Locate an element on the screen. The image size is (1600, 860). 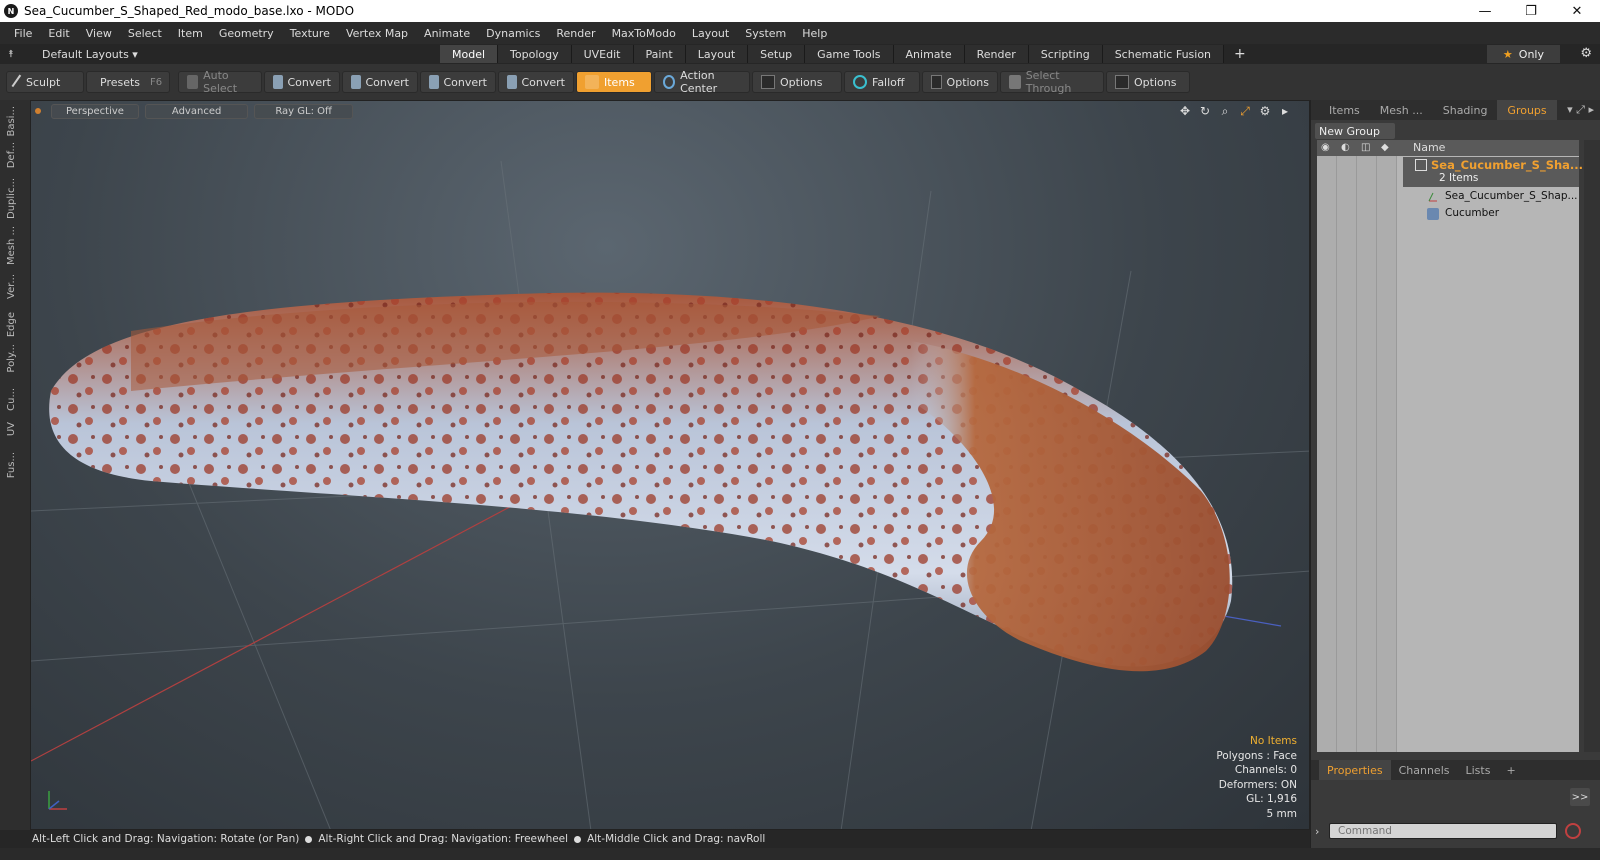
rotate-icon: ↻ is located at coordinates (1205, 111).